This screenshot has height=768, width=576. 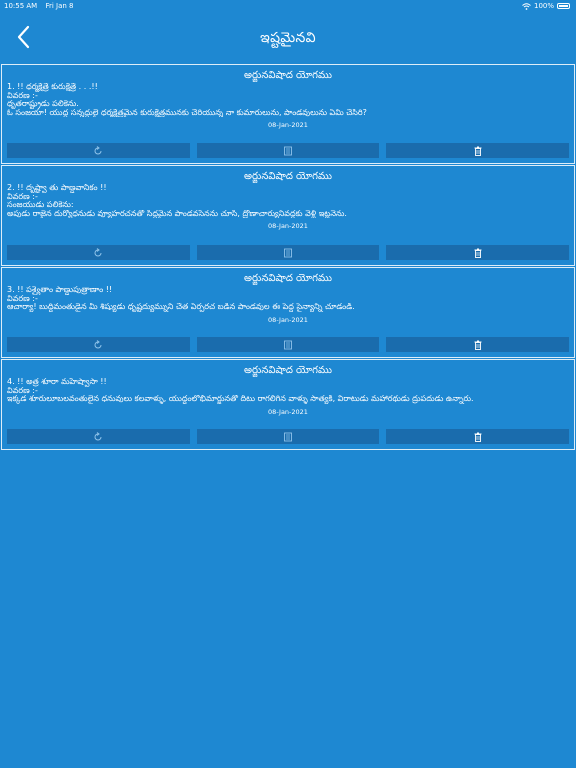 What do you see at coordinates (21, 6) in the screenshot?
I see `status-time: 10:55 AM` at bounding box center [21, 6].